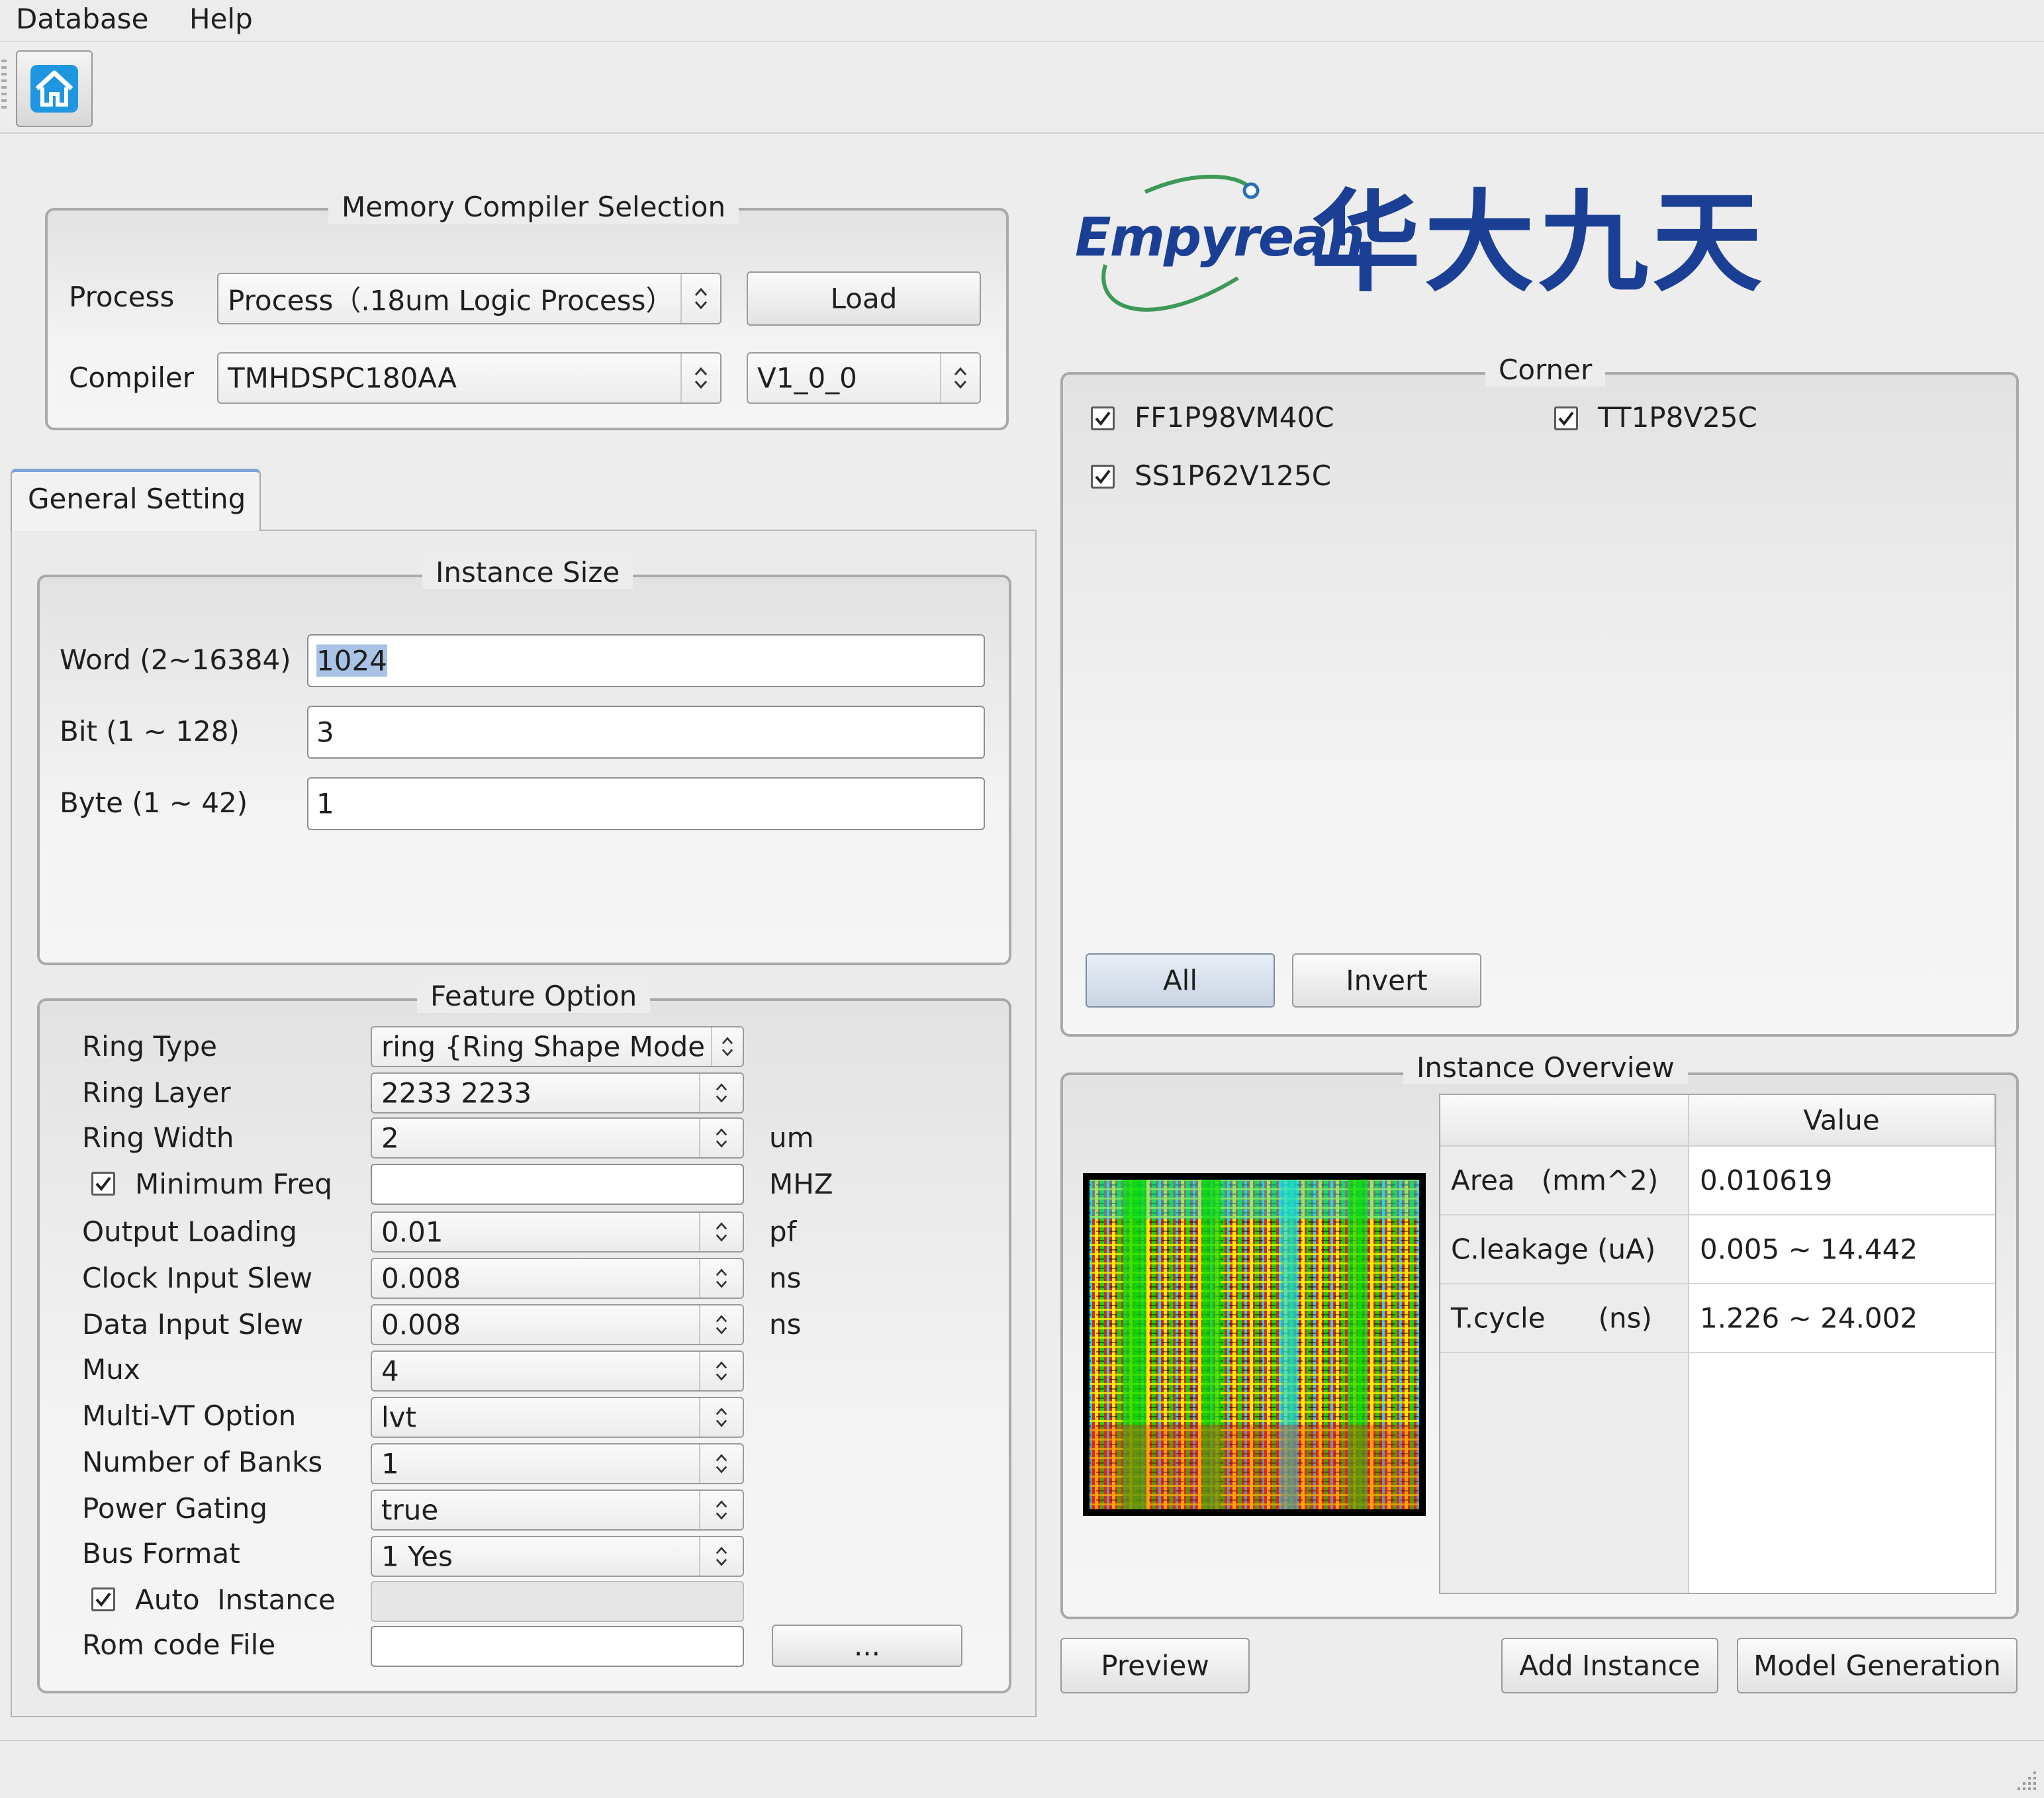 The image size is (2044, 1798). Describe the element at coordinates (1022, 21) in the screenshot. I see `menu-bar: Database Help` at that location.